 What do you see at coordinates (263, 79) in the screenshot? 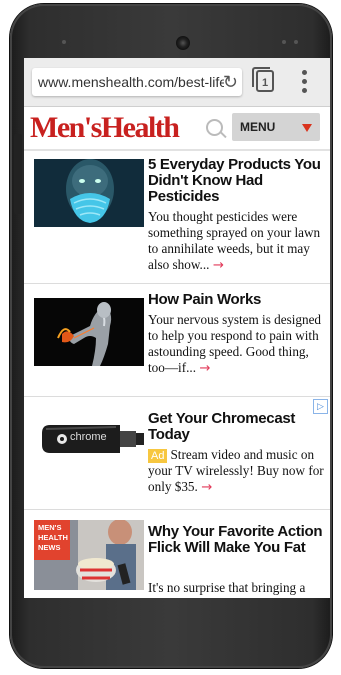
I see `tabs-icon: 1` at bounding box center [263, 79].